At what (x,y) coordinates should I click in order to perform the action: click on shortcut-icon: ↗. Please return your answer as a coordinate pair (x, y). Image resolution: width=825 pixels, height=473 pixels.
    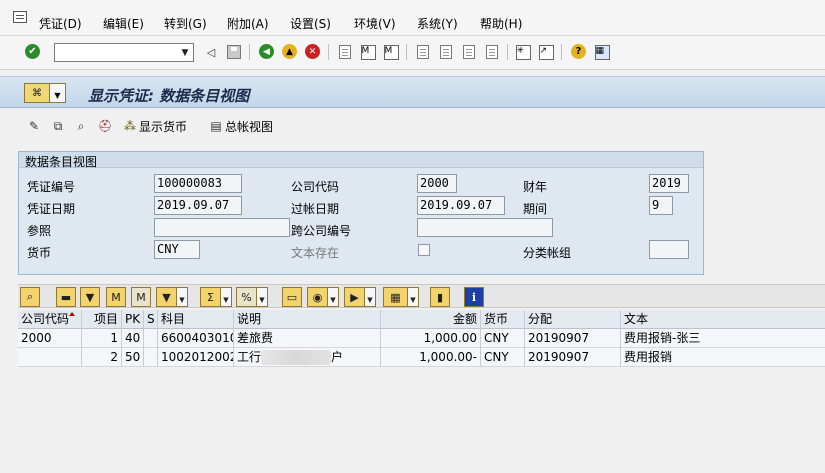
    Looking at the image, I should click on (546, 52).